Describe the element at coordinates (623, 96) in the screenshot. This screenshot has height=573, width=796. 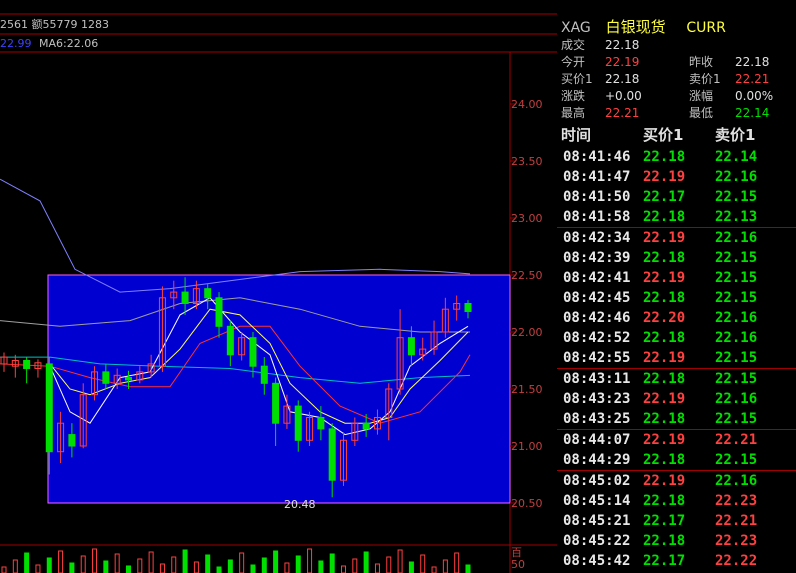
I see `quote-value: +0.00` at that location.